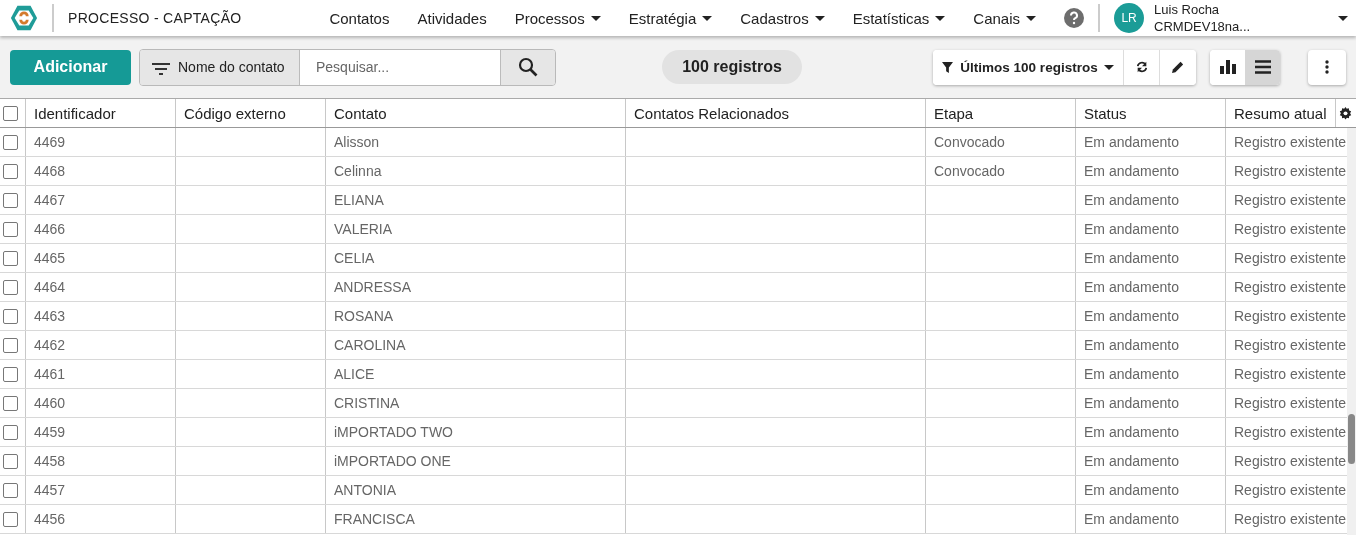  I want to click on nav-menu-item: Estratégia, so click(670, 18).